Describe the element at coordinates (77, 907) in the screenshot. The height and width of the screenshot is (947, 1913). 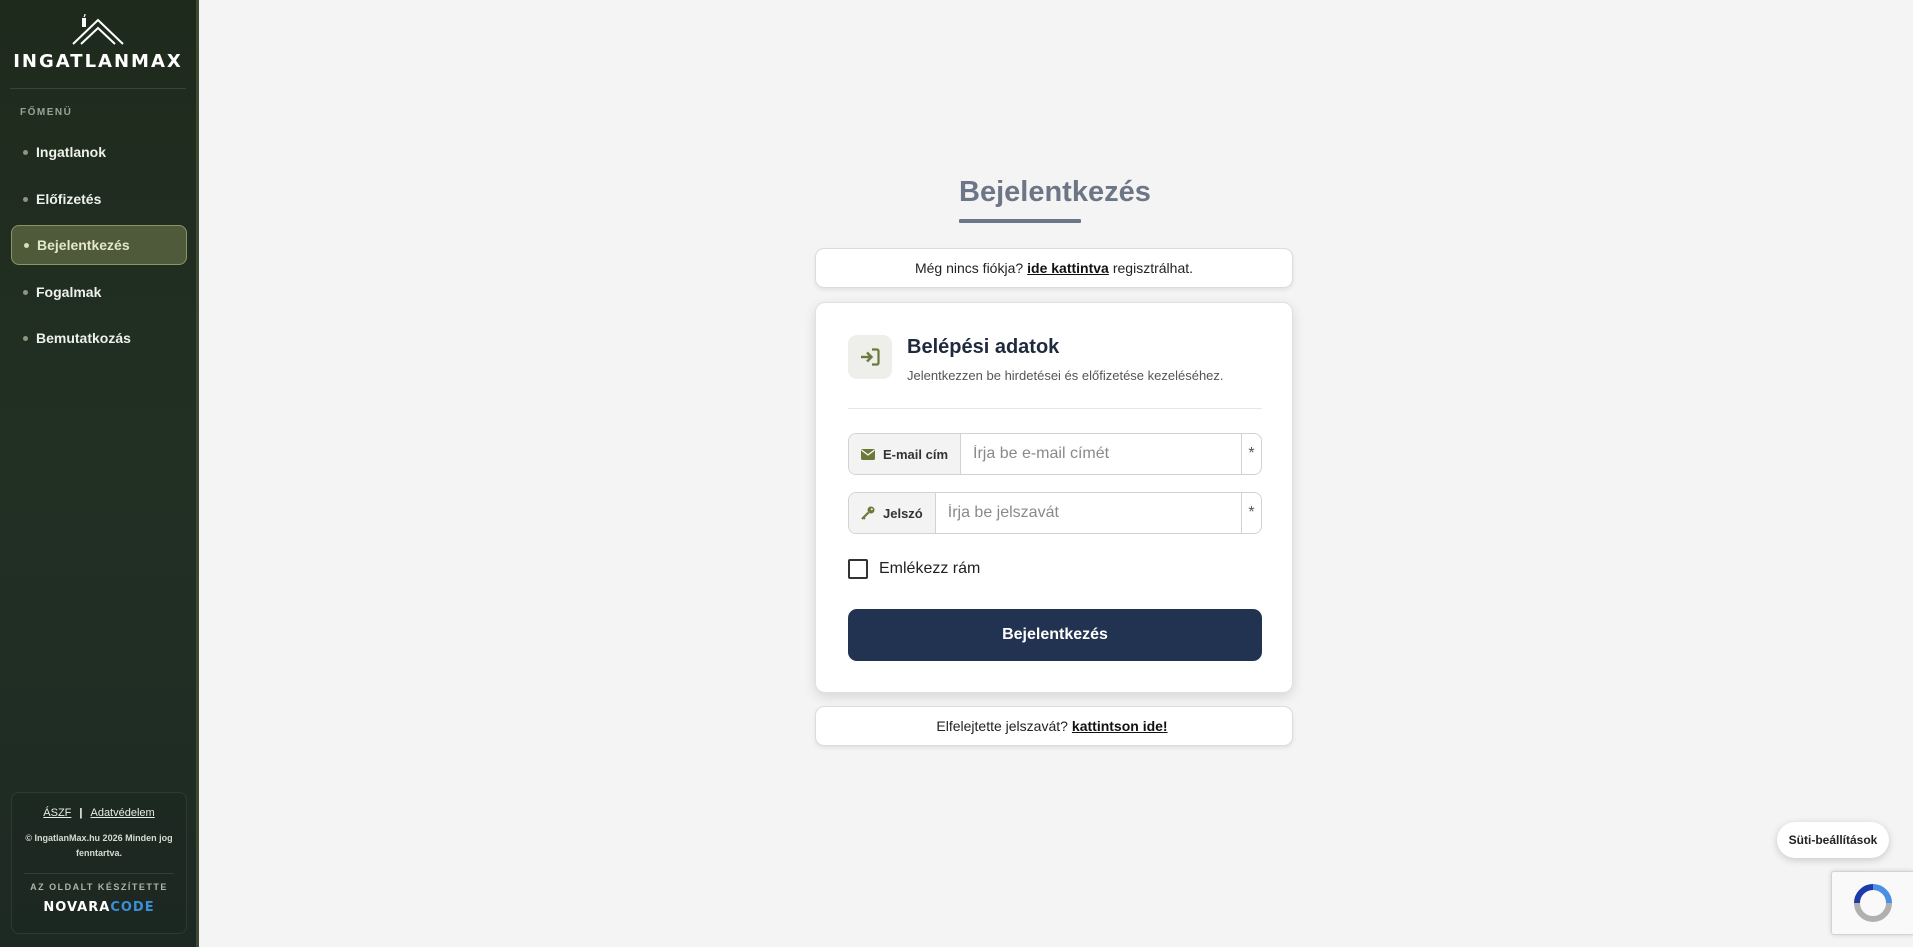
I see `brand-part1: NOVARA` at that location.